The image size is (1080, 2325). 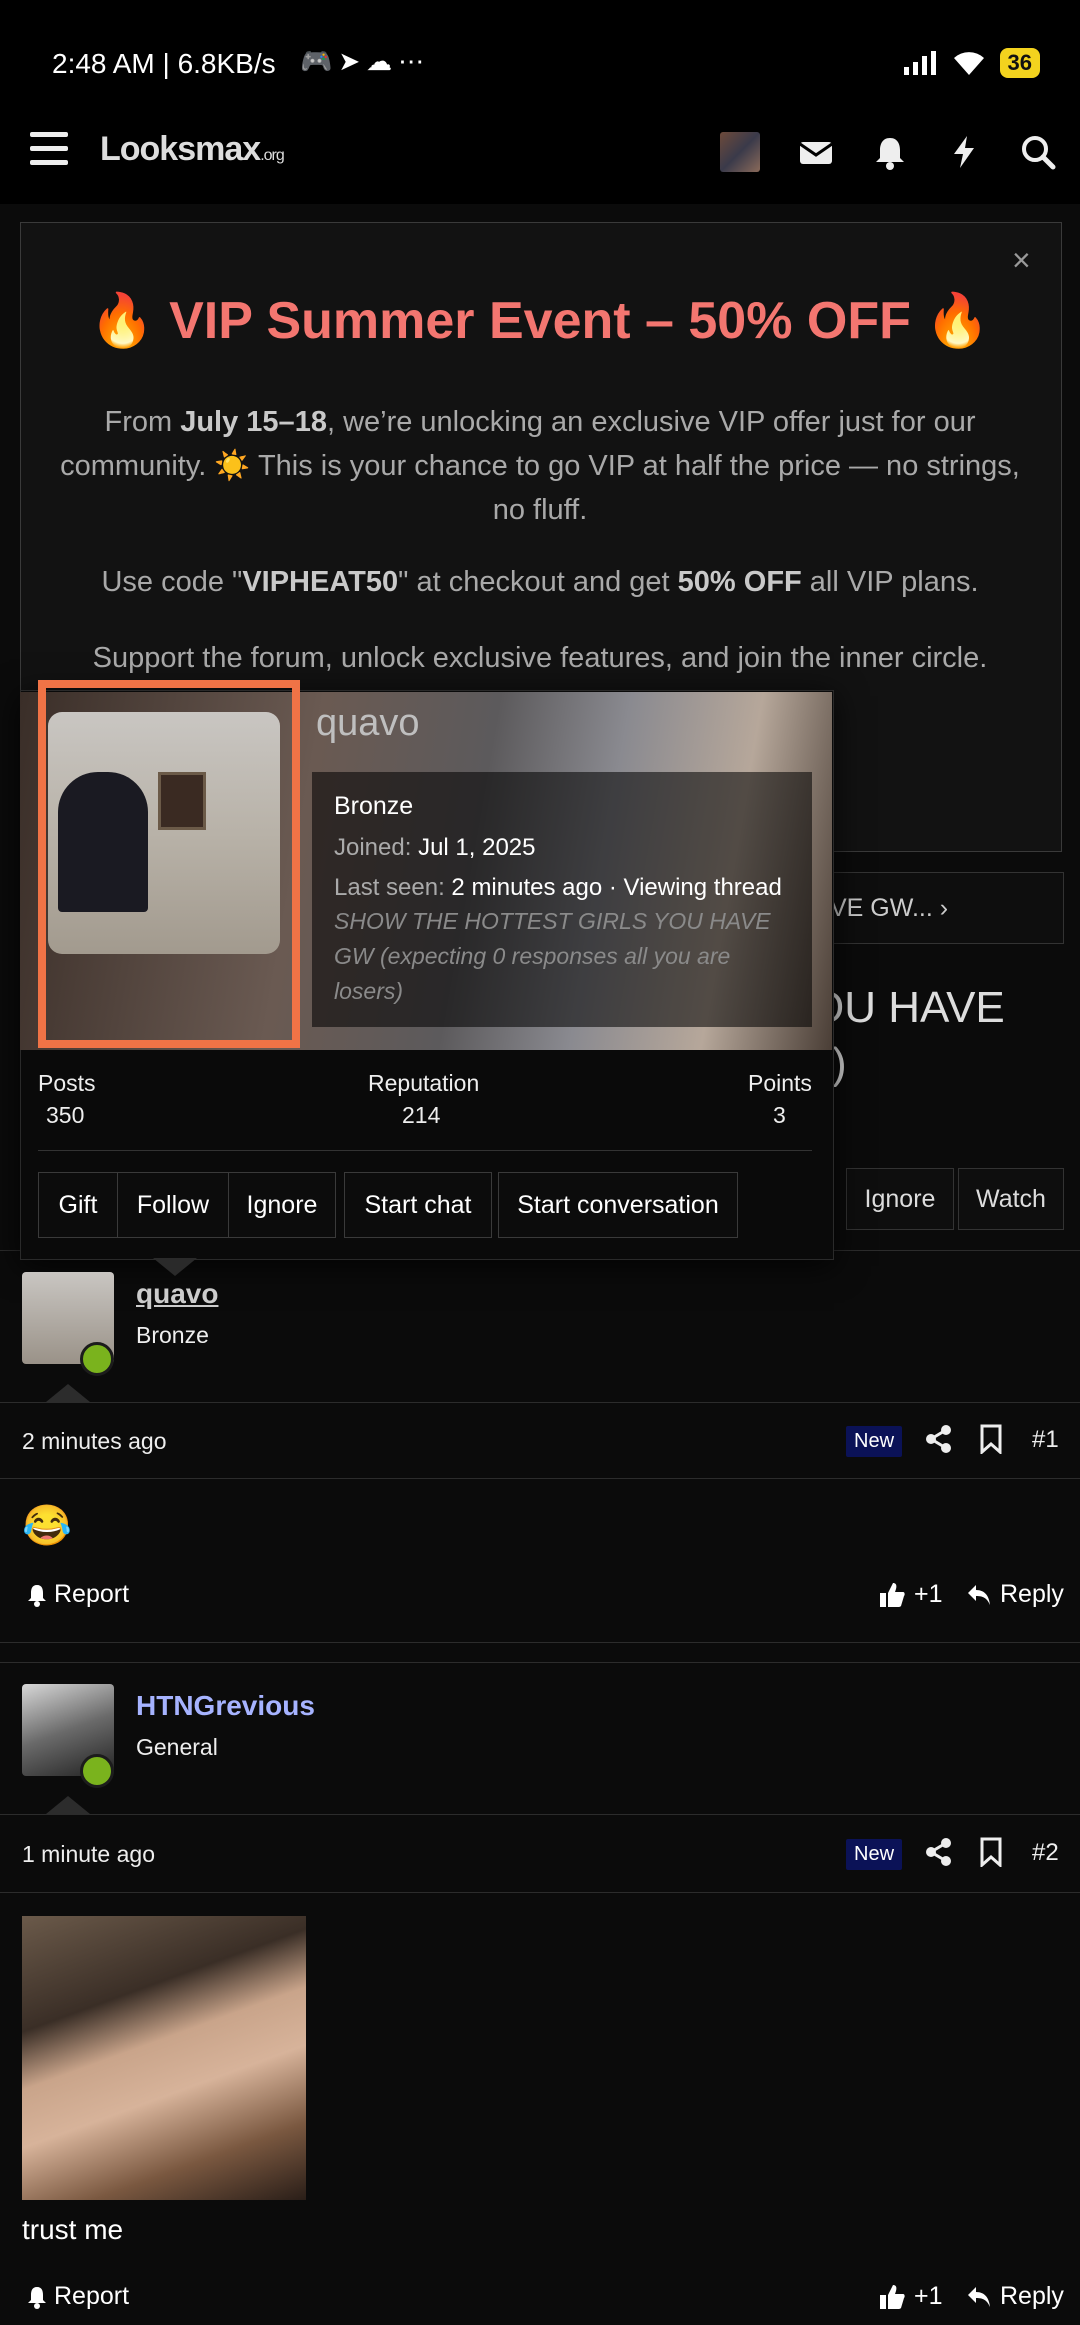 What do you see at coordinates (177, 1747) in the screenshot?
I see `post-role: General` at bounding box center [177, 1747].